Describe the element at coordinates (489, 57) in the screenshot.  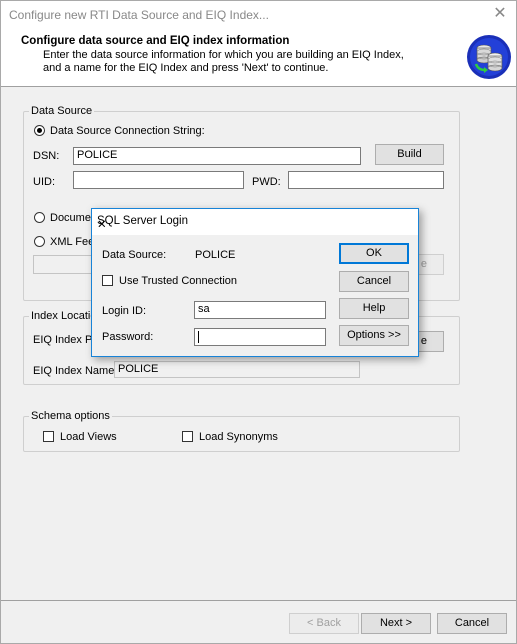
I see `database-stack-icon` at that location.